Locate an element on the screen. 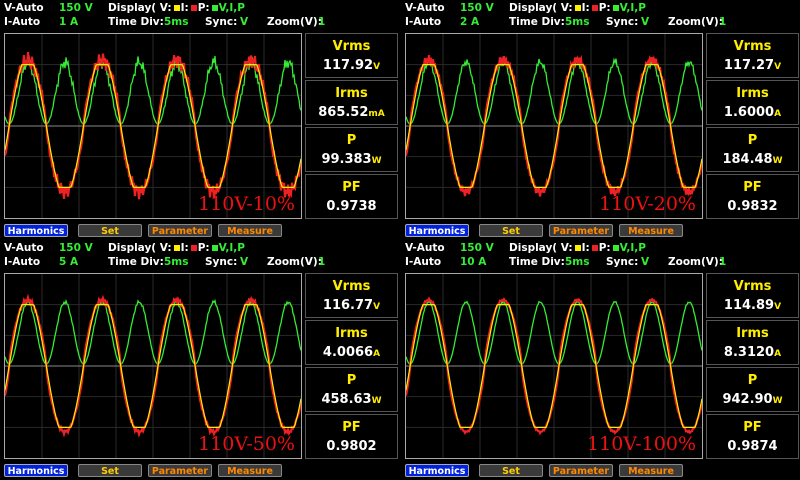 Image resolution: width=800 pixels, height=480 pixels. irms-number: 8.3120 is located at coordinates (749, 352).